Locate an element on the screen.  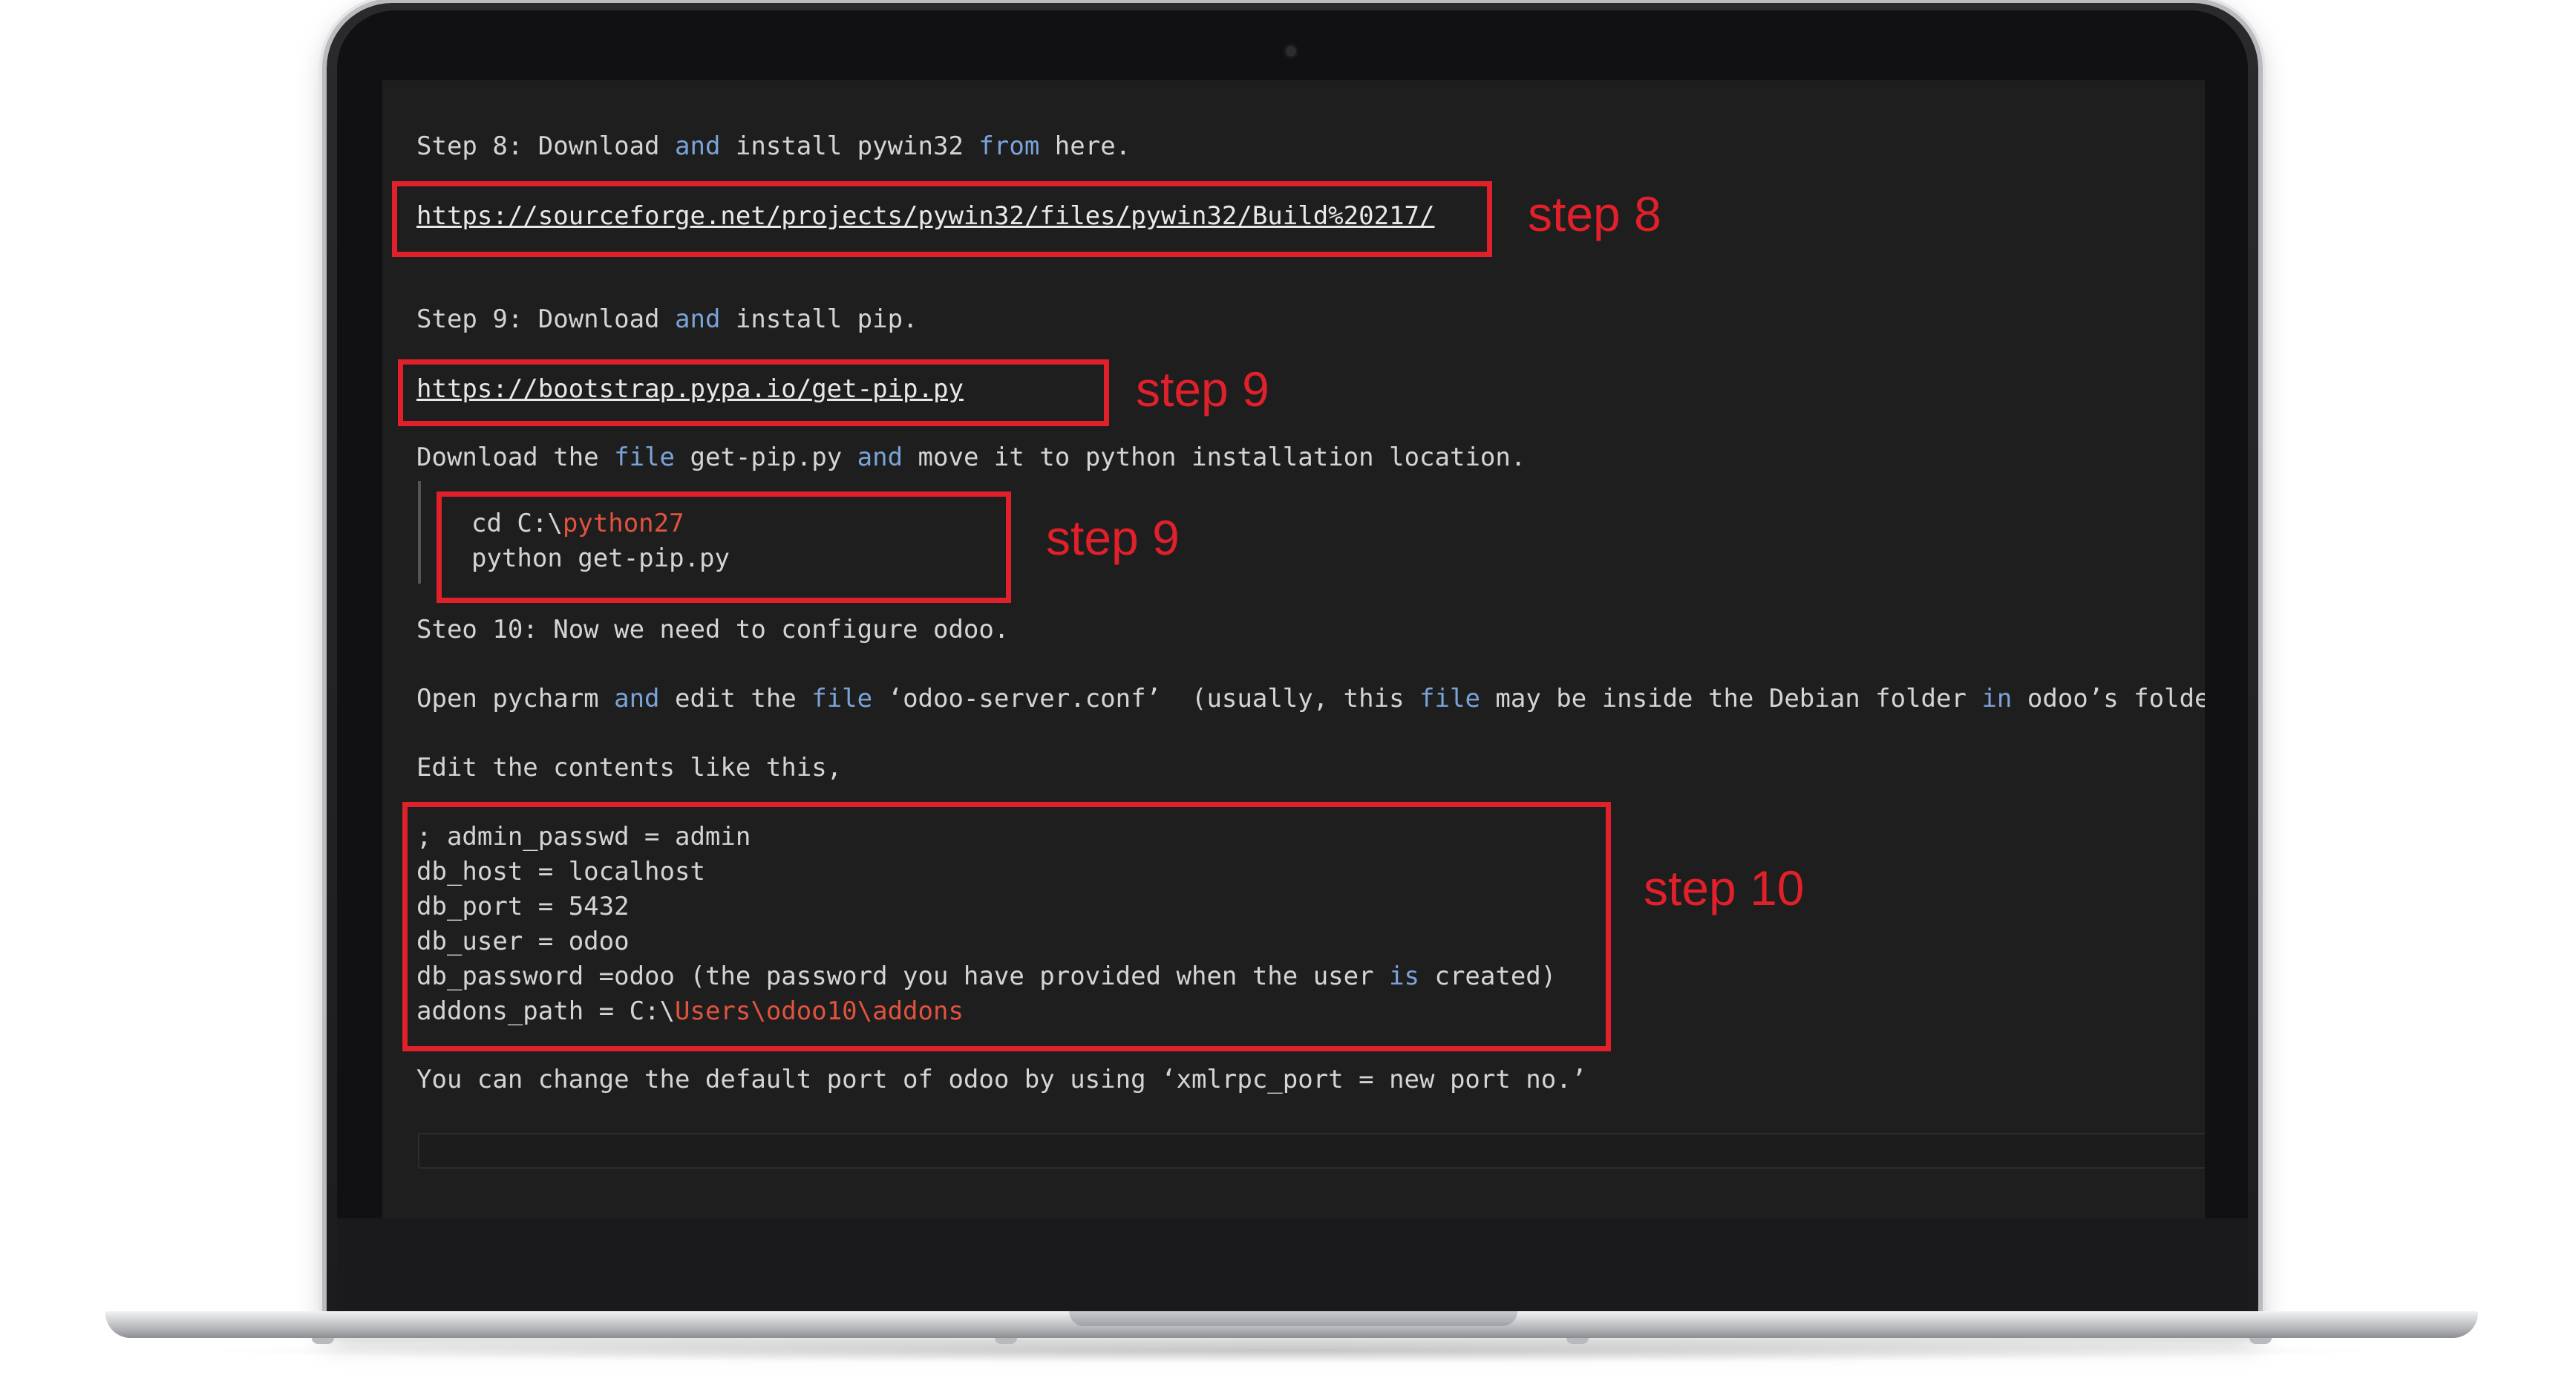
step10-label: step 10 is located at coordinates (1725, 888).